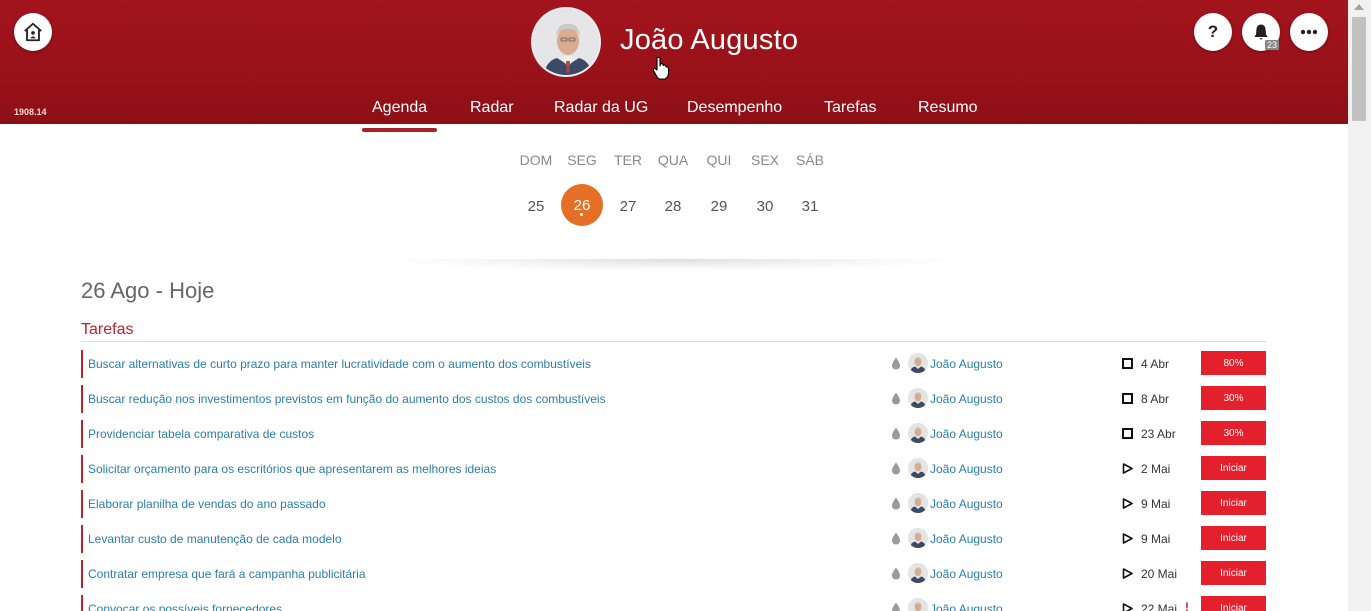 This screenshot has height=611, width=1371. I want to click on weekday-label: DOM, so click(536, 160).